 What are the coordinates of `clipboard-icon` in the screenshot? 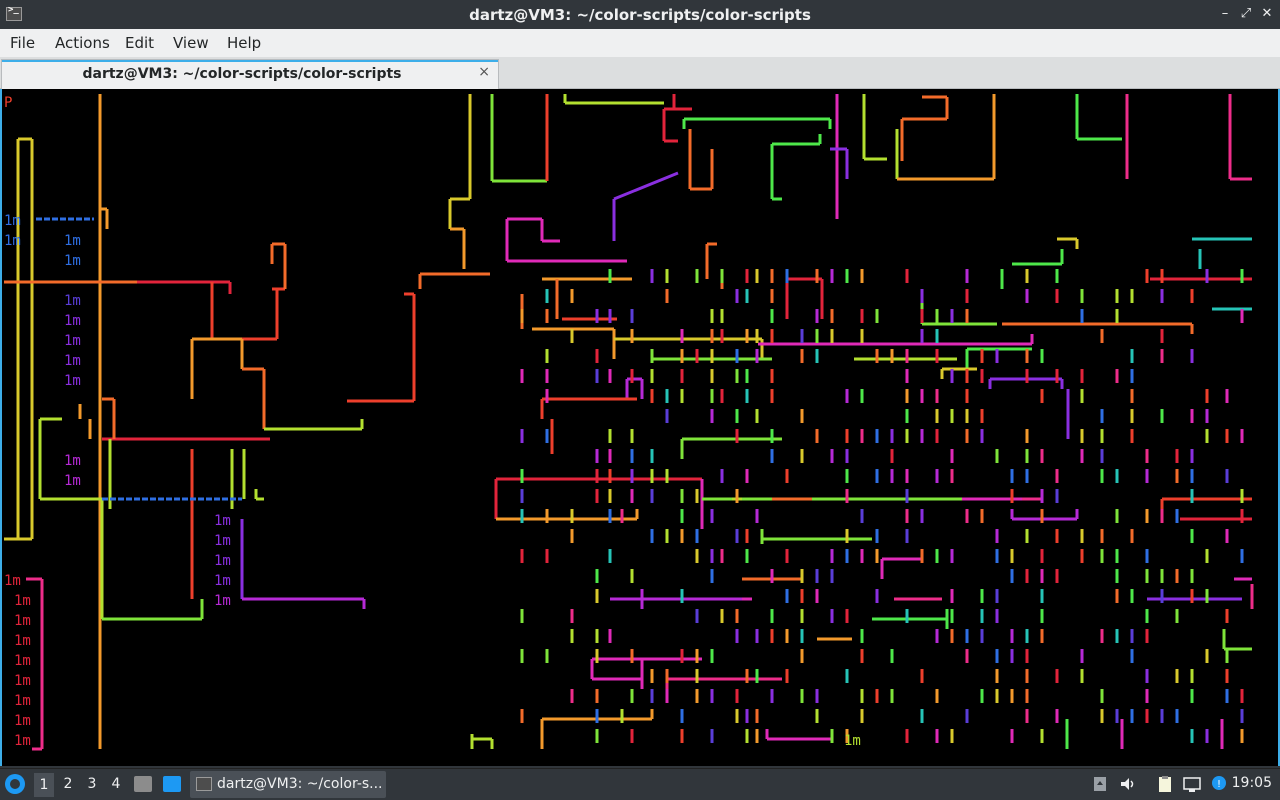 It's located at (1165, 784).